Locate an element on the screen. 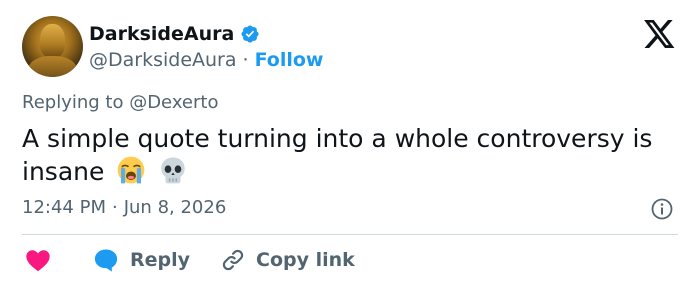 Image resolution: width=700 pixels, height=287 pixels. reply-bubble-icon is located at coordinates (106, 260).